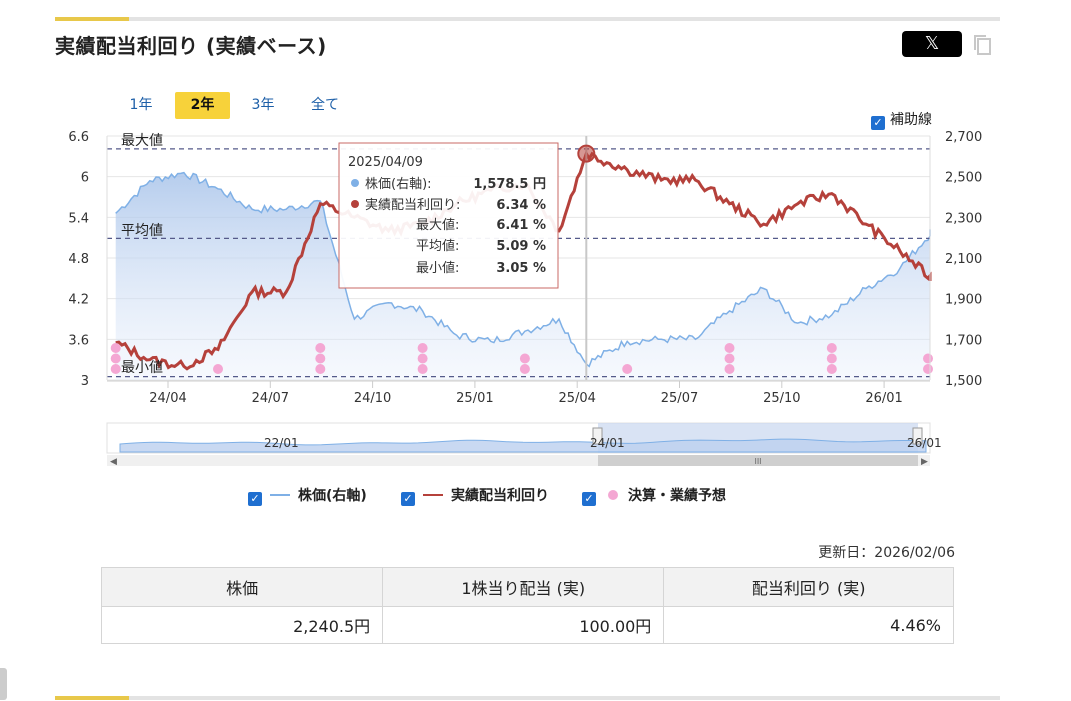 This screenshot has height=701, width=1071. Describe the element at coordinates (78, 259) in the screenshot. I see `y-left-tick: 4.8` at that location.